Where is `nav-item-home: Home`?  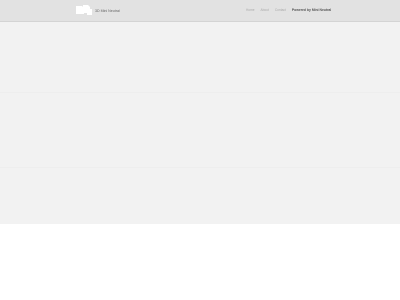
nav-item-home: Home is located at coordinates (250, 10).